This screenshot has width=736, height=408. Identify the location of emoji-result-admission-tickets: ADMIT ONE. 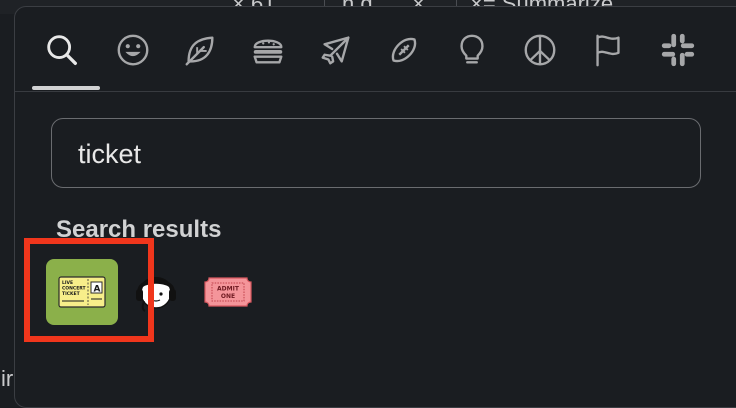
(228, 292).